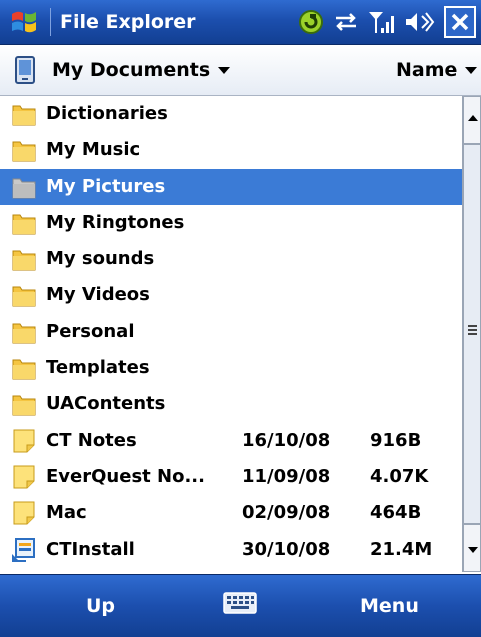  I want to click on folder-row: Templates, so click(231, 368).